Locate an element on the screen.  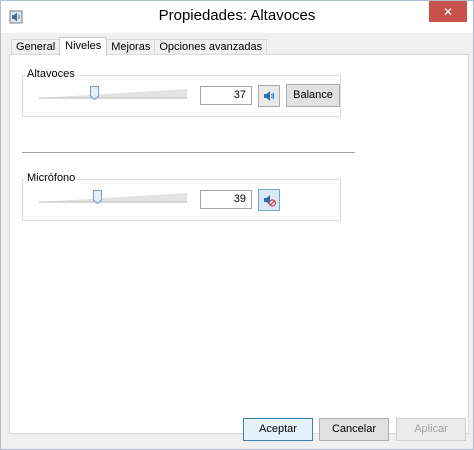
speaker-icon is located at coordinates (269, 96).